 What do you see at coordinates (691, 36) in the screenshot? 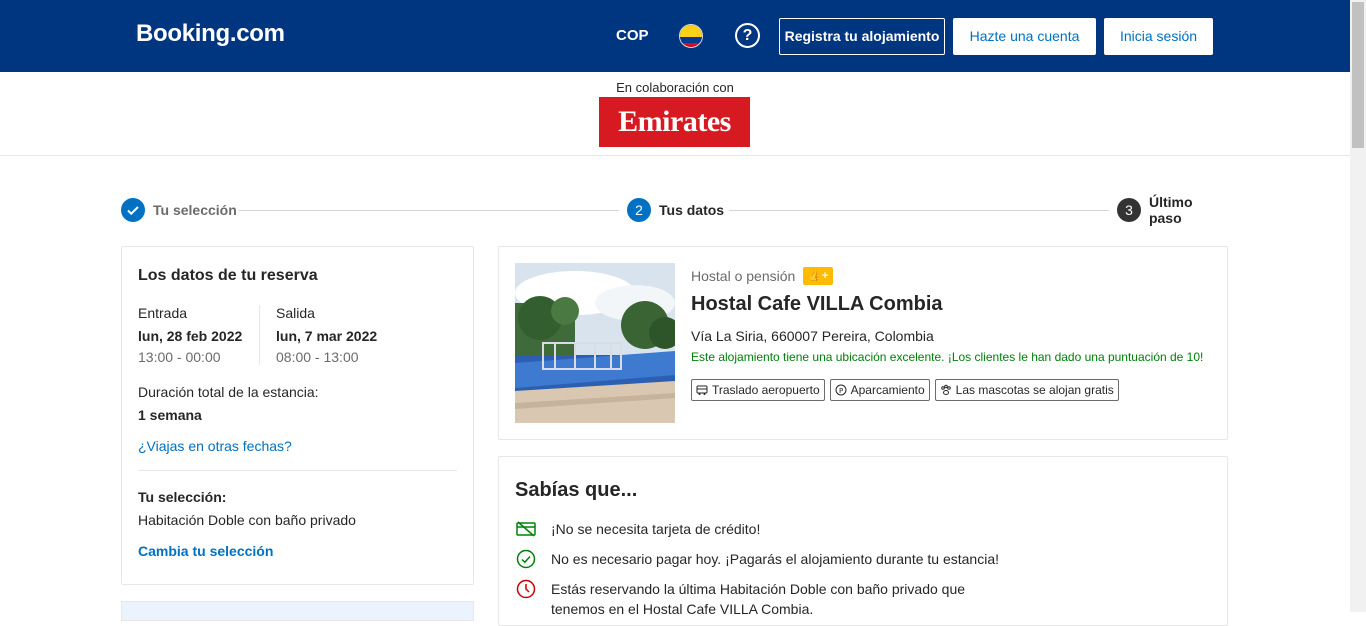
I see `colombia-flag-icon` at bounding box center [691, 36].